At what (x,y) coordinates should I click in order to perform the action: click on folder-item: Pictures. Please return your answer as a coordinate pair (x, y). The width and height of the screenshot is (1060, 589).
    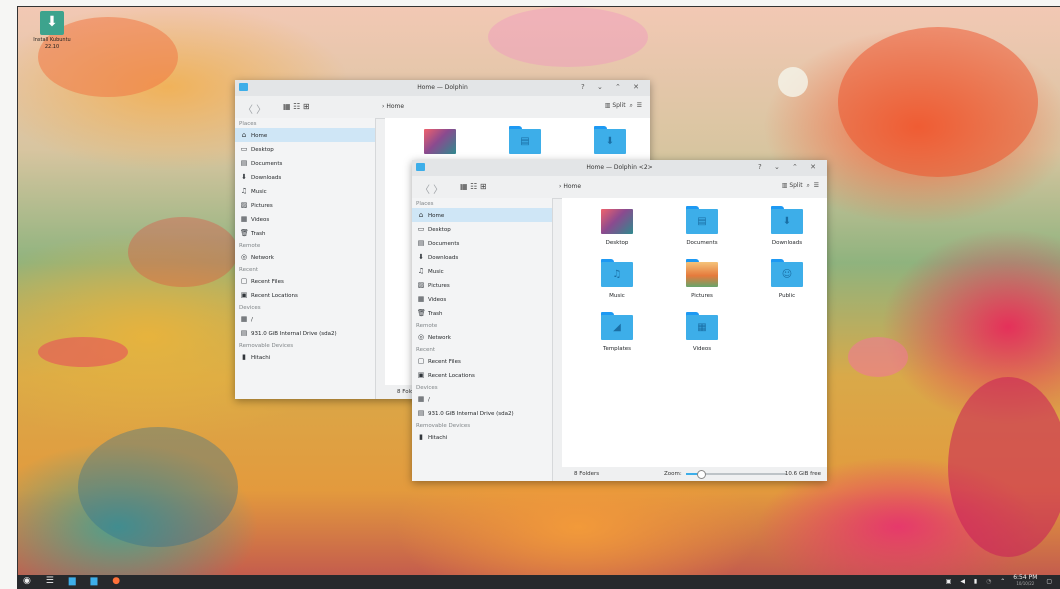
    Looking at the image, I should click on (702, 279).